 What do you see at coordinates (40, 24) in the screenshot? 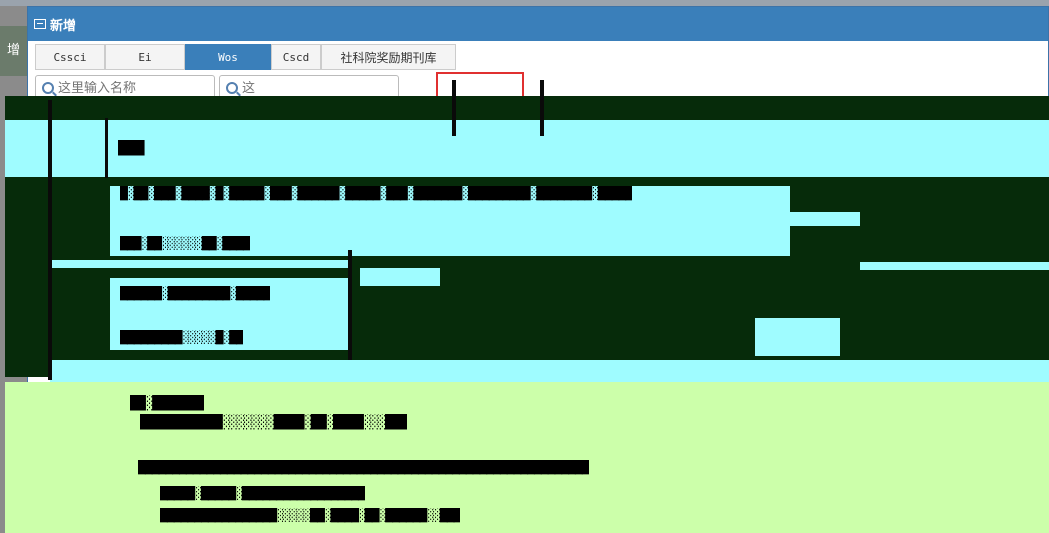
I see `window-icon` at bounding box center [40, 24].